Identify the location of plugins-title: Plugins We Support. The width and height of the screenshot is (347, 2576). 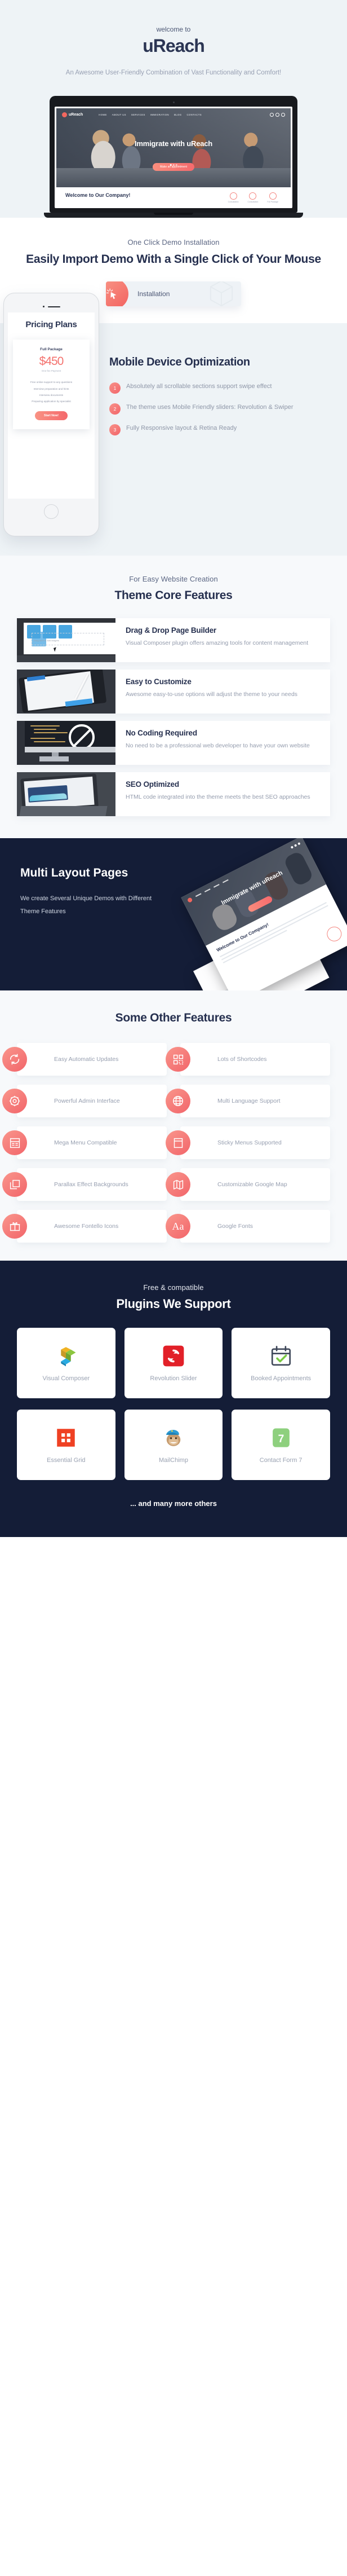
(173, 1304).